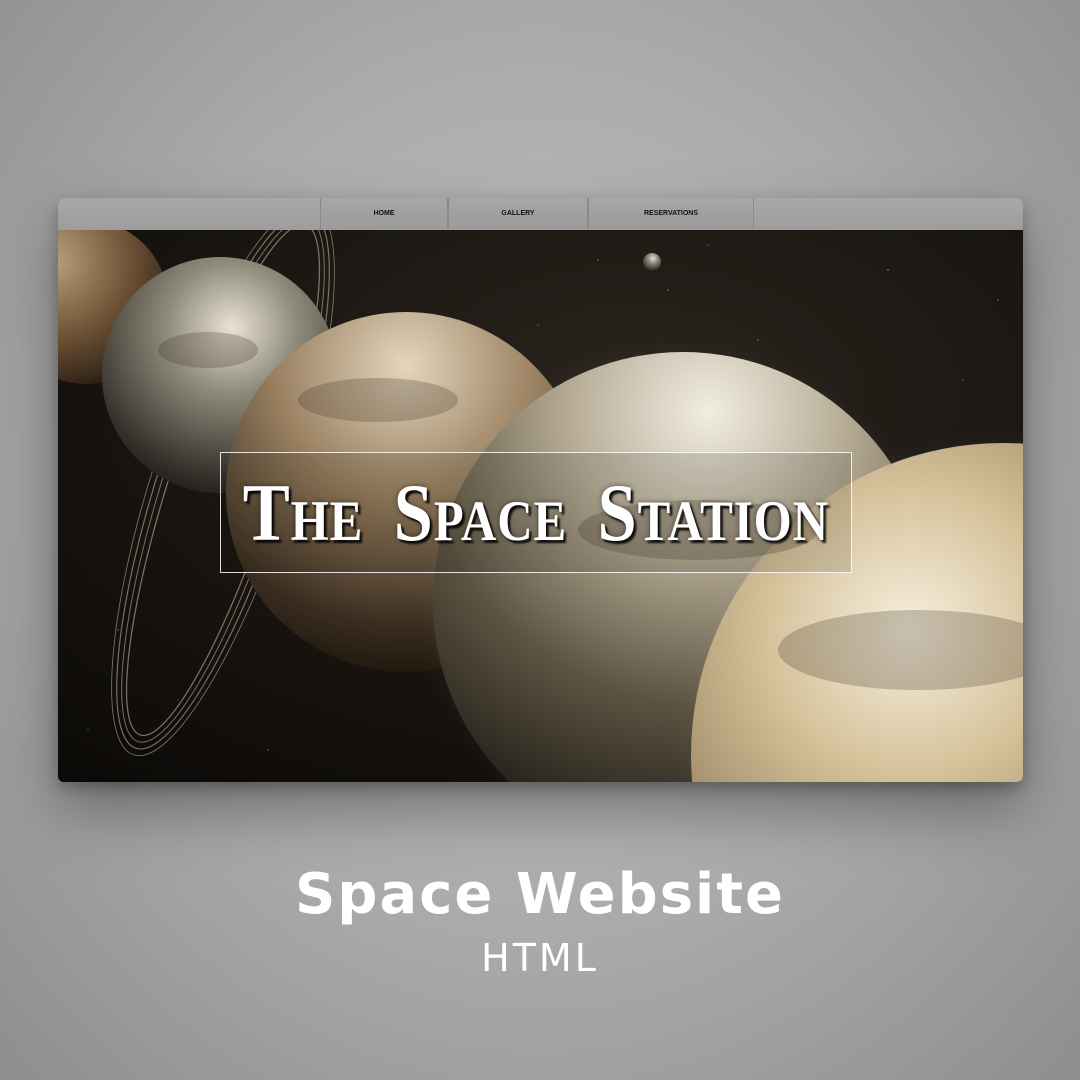  What do you see at coordinates (384, 213) in the screenshot?
I see `nav-home-link: HOME` at bounding box center [384, 213].